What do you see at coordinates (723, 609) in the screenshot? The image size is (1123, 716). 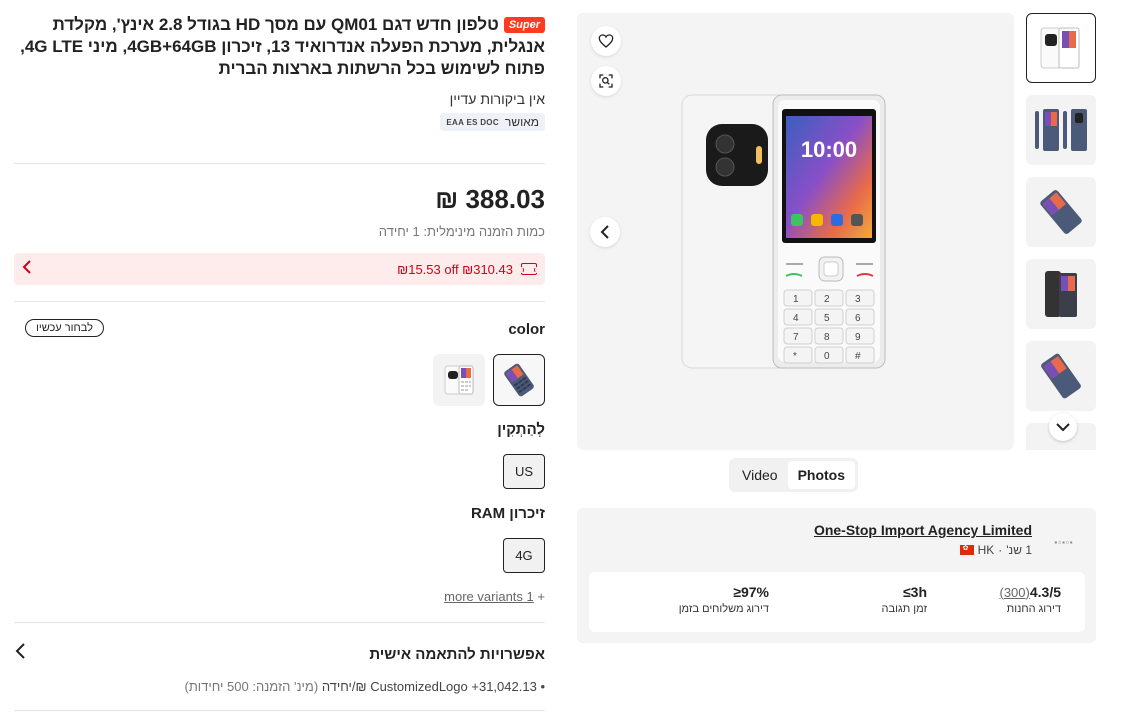 I see `ontime-label: דירוג משלוחים בזמן` at bounding box center [723, 609].